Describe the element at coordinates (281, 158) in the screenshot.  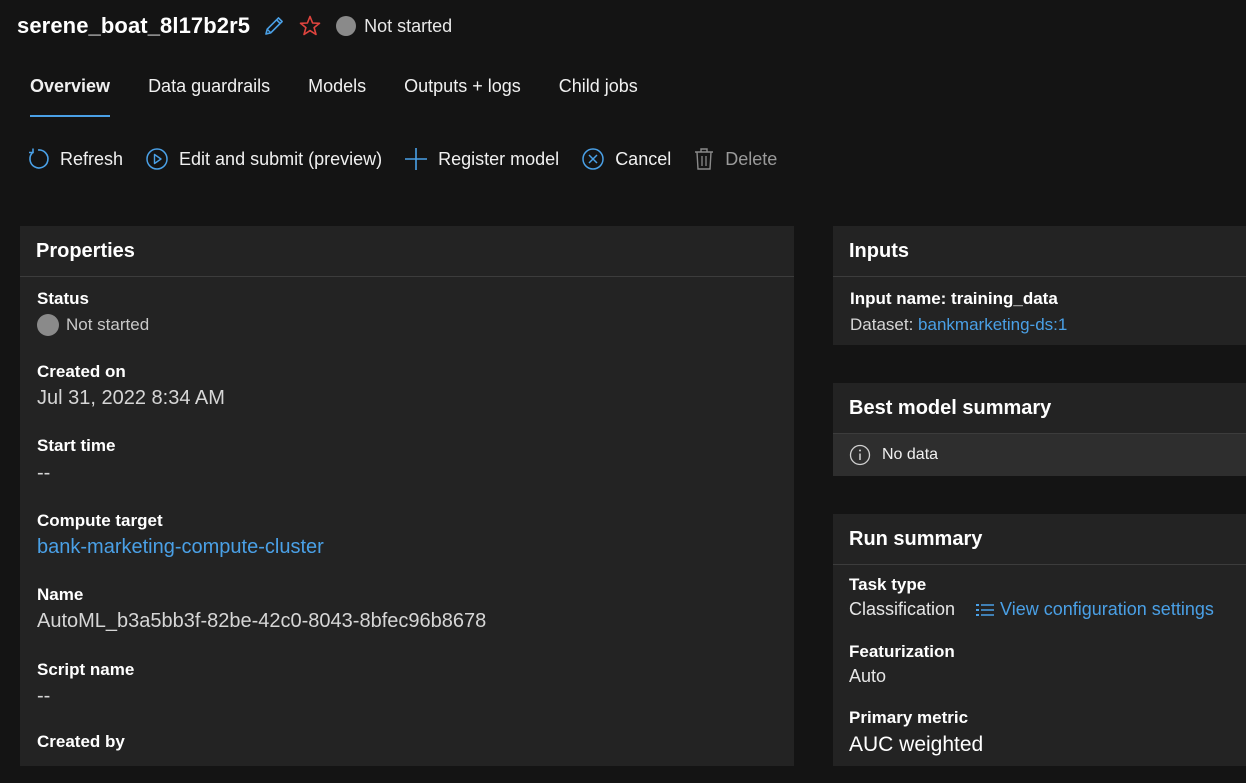
I see `edit-submit-label: Edit and submit (preview)` at that location.